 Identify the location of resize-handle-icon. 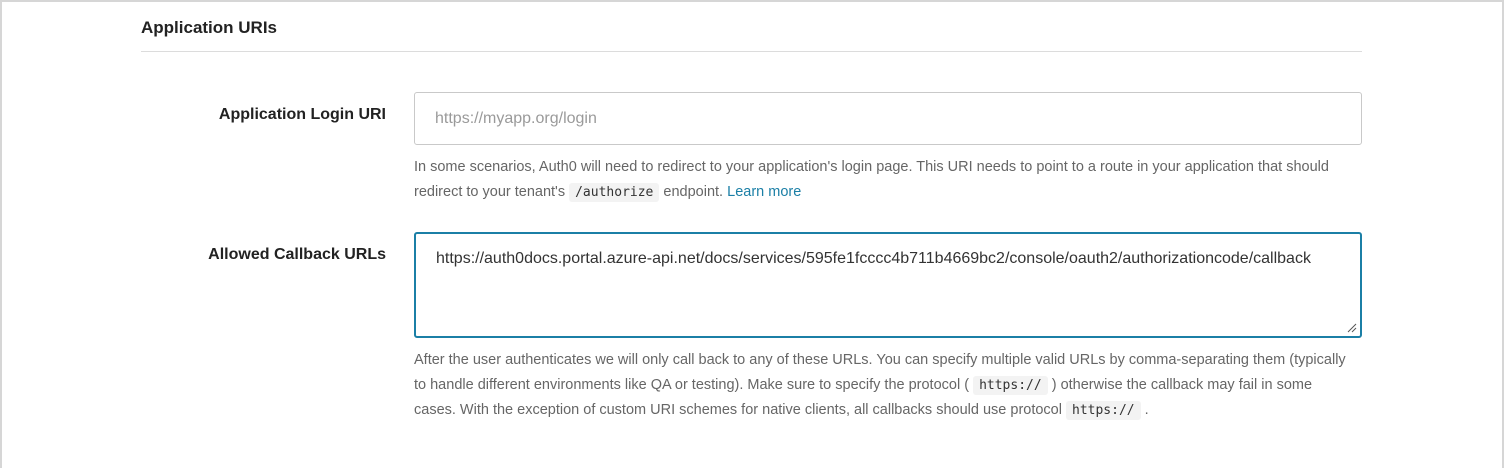
(1352, 328).